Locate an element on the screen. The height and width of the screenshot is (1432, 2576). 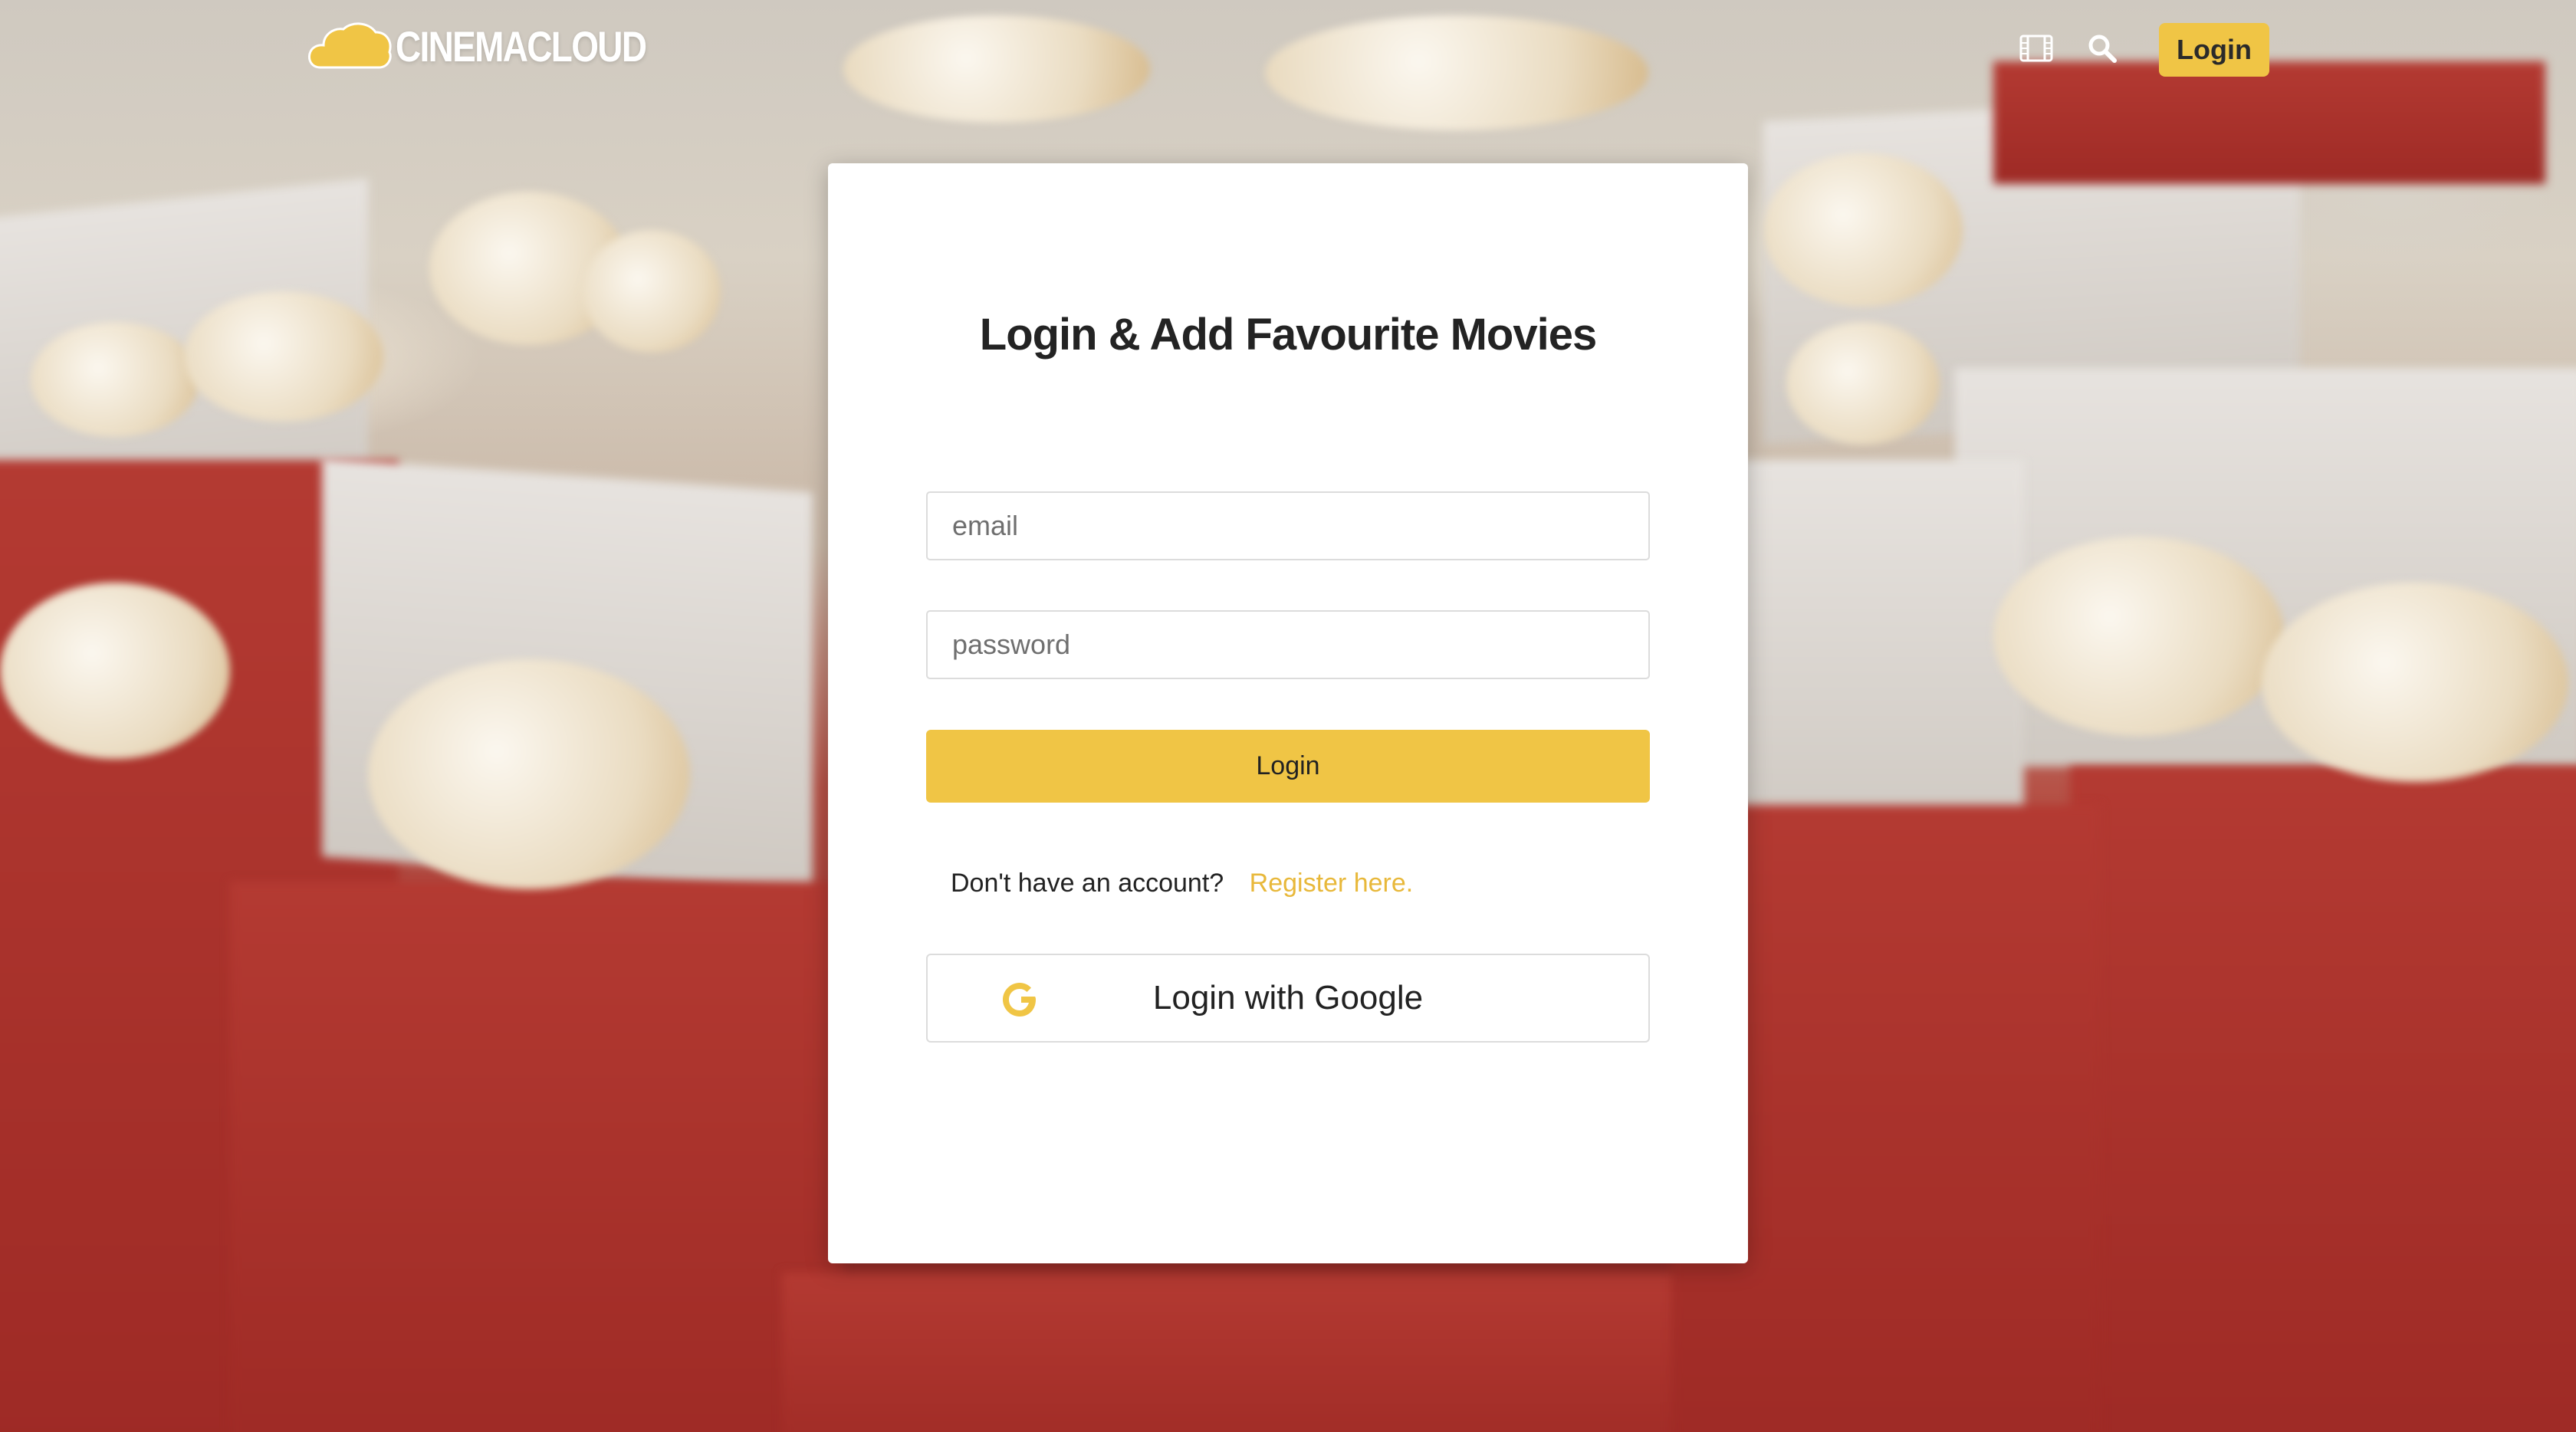
login-button: Login is located at coordinates (1288, 766).